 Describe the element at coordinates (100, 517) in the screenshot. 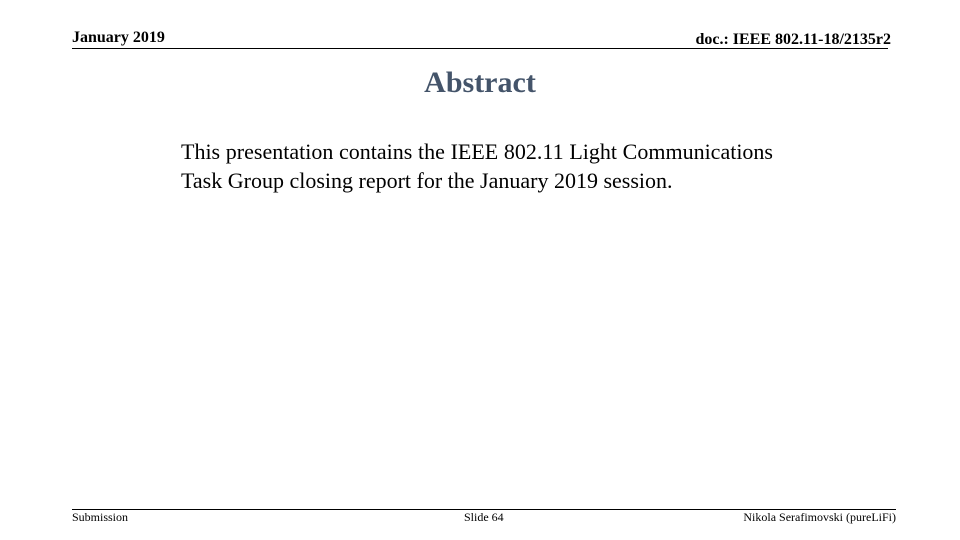

I see `footer-submission: Submission` at that location.